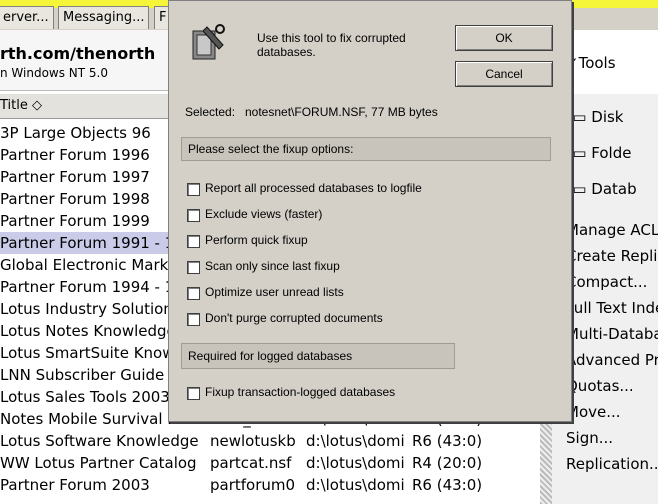  I want to click on selected-database: notesnet\FORUM.NSF, 77 MB bytes, so click(341, 112).